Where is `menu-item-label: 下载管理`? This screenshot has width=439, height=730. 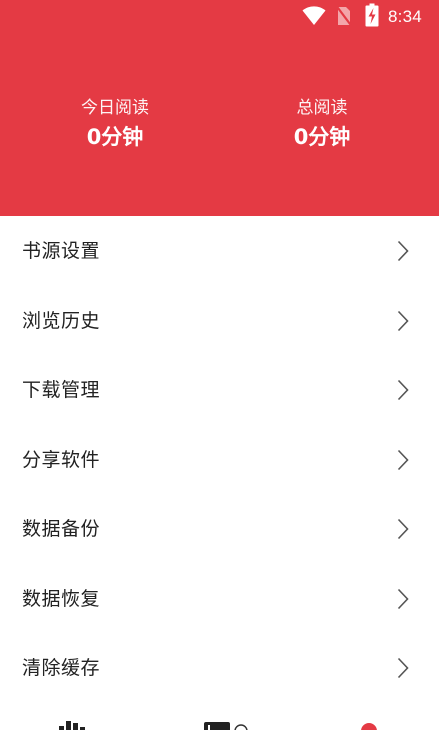 menu-item-label: 下载管理 is located at coordinates (61, 390).